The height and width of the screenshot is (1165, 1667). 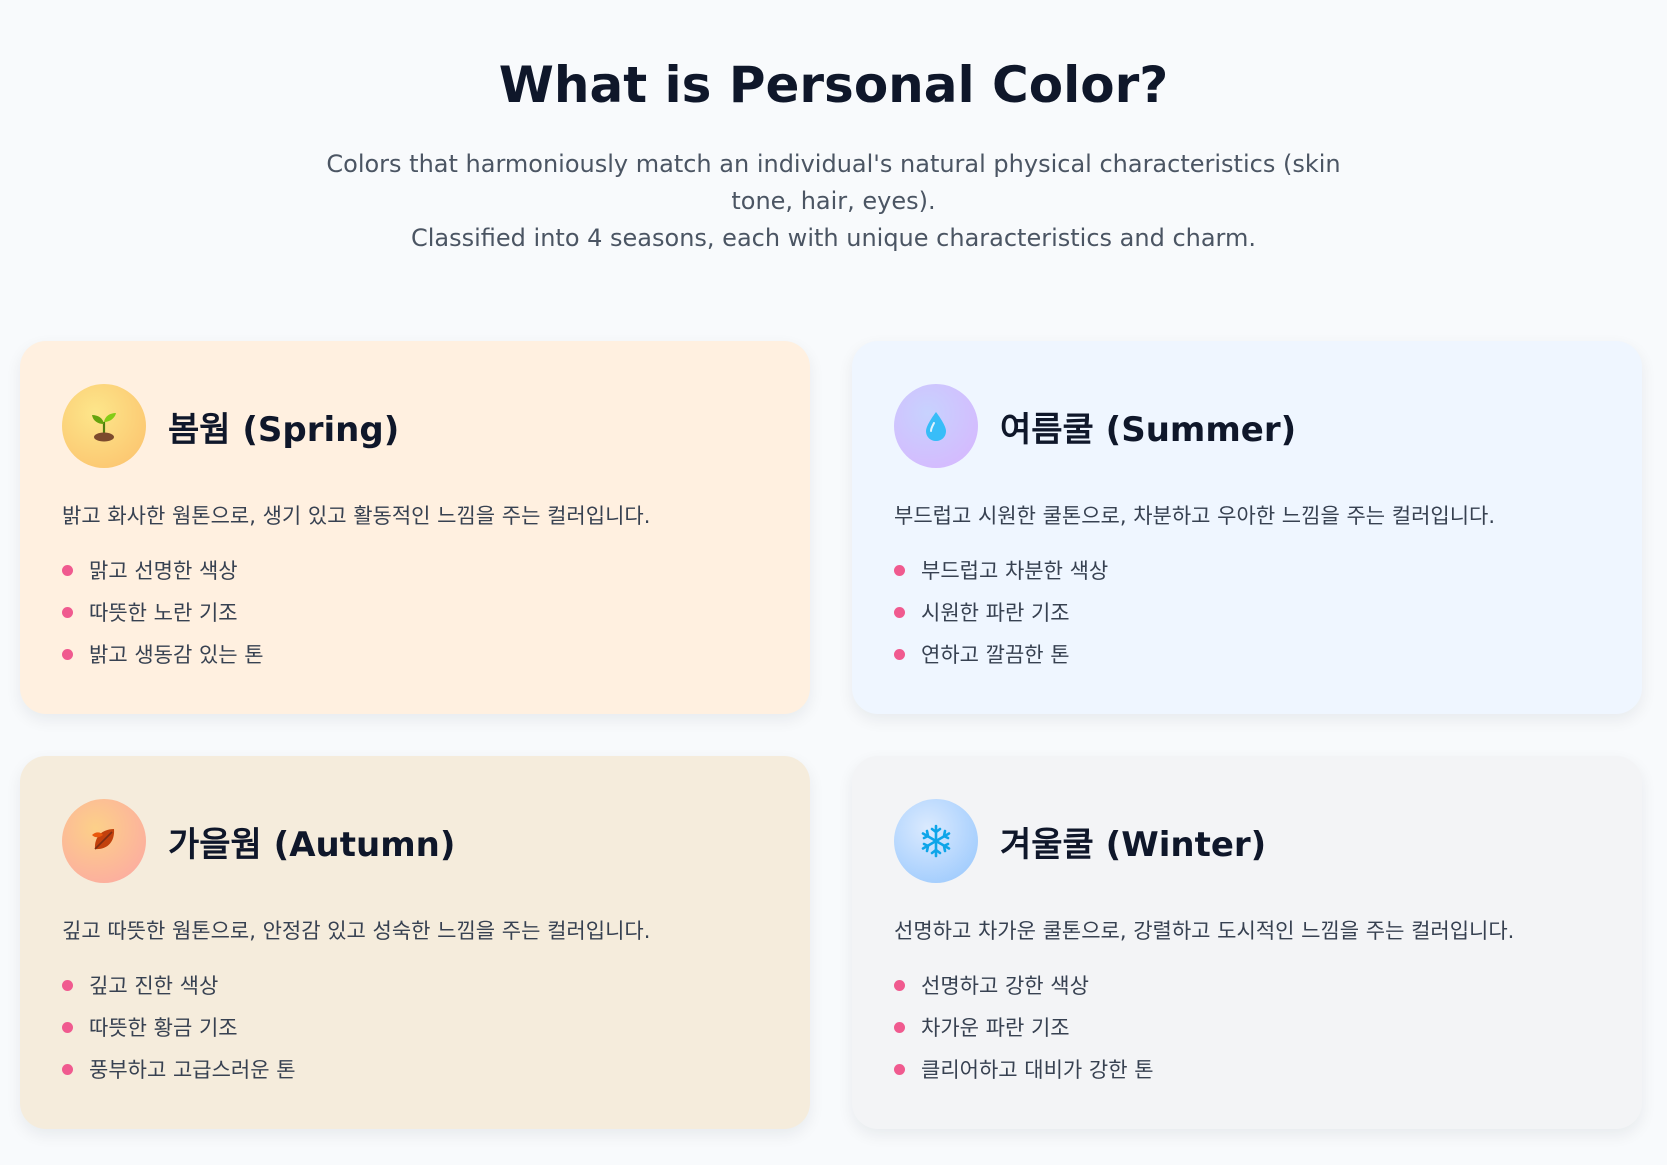 What do you see at coordinates (163, 613) in the screenshot?
I see `trait-label: 따뜻한 노란 기조` at bounding box center [163, 613].